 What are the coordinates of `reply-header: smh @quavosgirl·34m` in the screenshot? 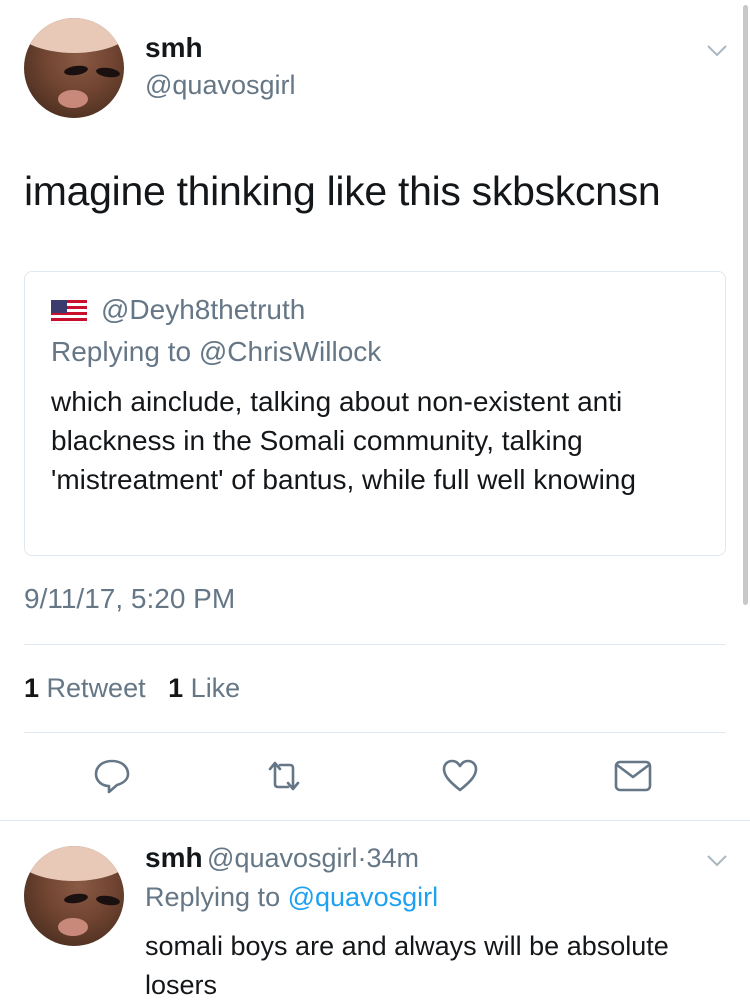 It's located at (282, 858).